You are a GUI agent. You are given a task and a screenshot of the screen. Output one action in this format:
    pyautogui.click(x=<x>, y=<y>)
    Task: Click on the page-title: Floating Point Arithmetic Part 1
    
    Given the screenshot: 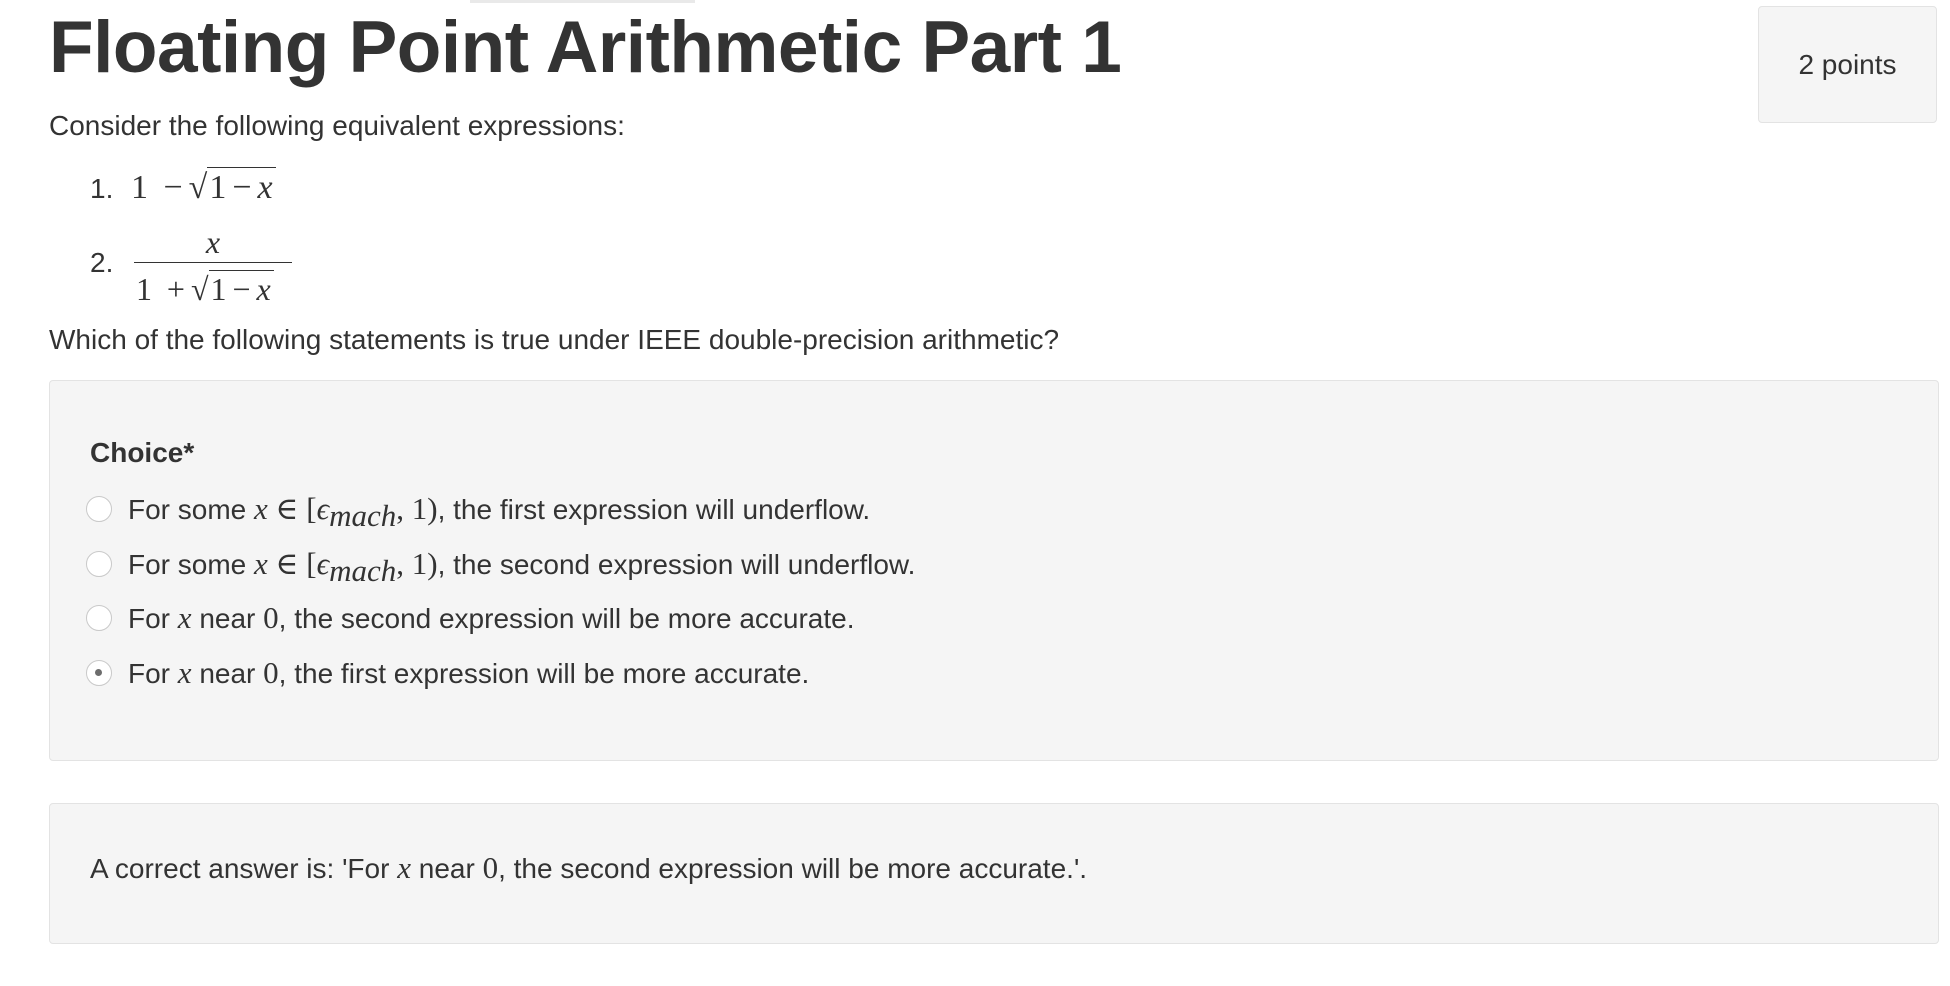 What is the action you would take?
    pyautogui.click(x=585, y=47)
    